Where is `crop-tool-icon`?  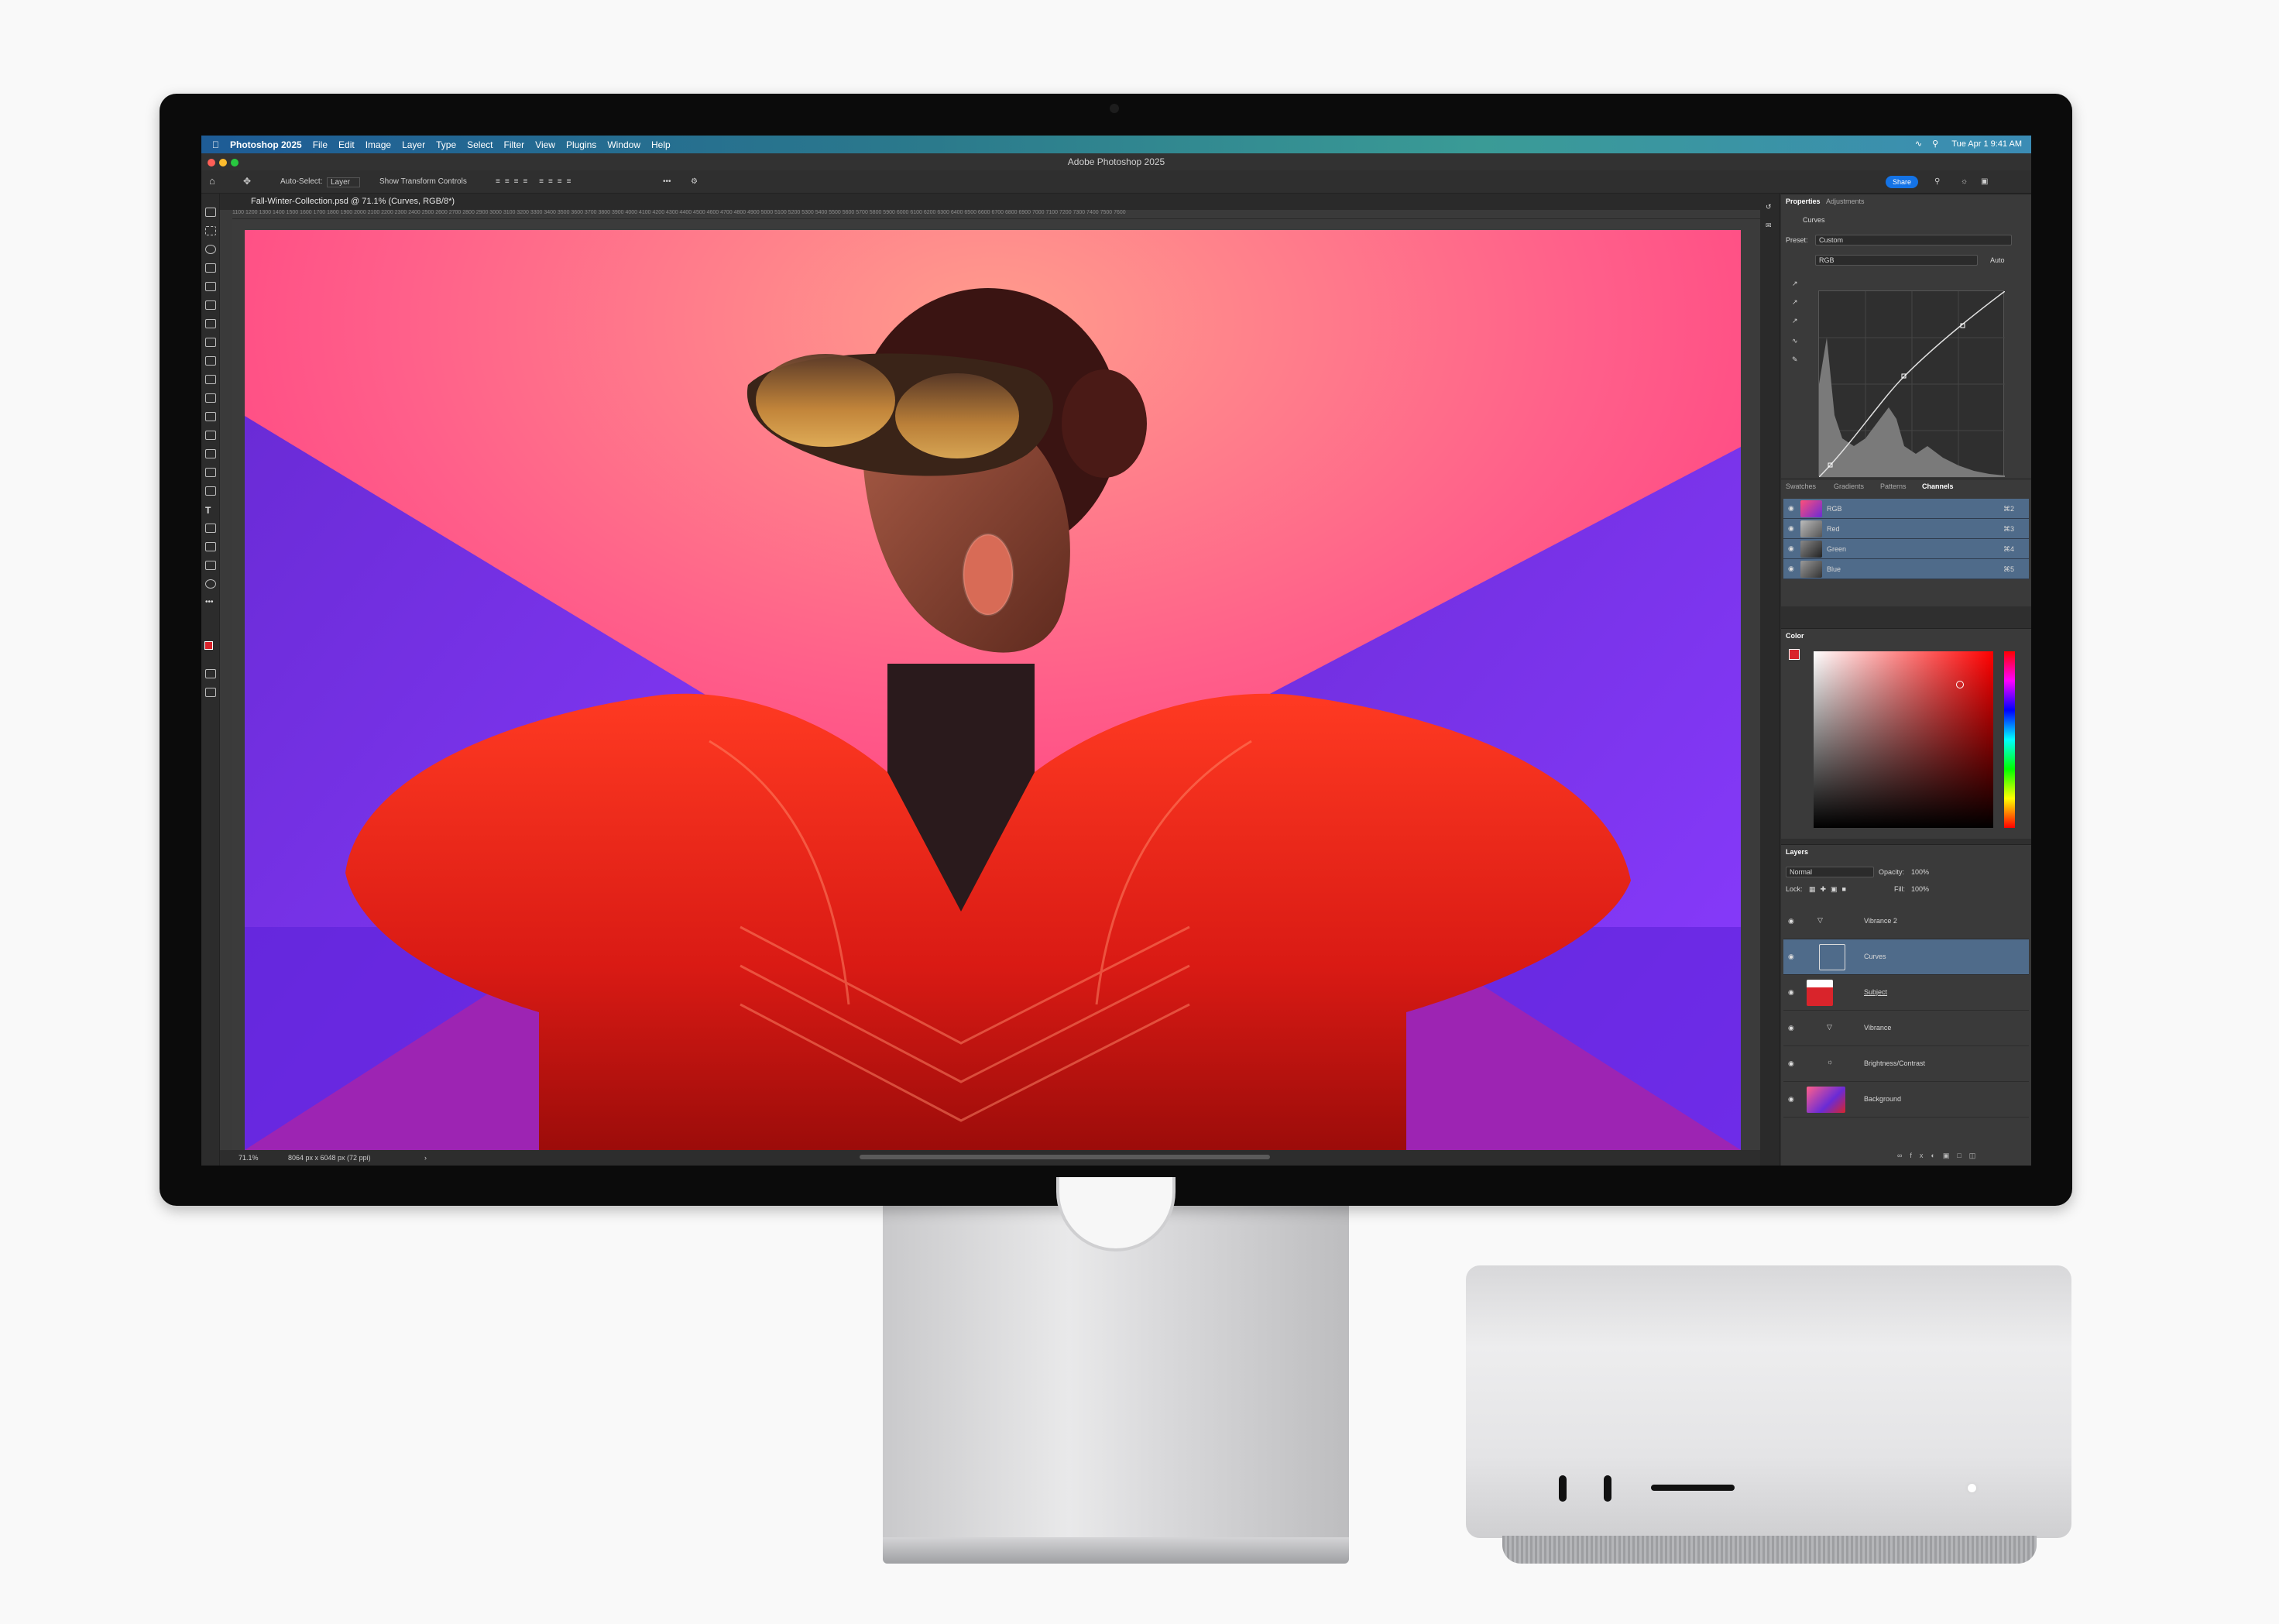 crop-tool-icon is located at coordinates (211, 286).